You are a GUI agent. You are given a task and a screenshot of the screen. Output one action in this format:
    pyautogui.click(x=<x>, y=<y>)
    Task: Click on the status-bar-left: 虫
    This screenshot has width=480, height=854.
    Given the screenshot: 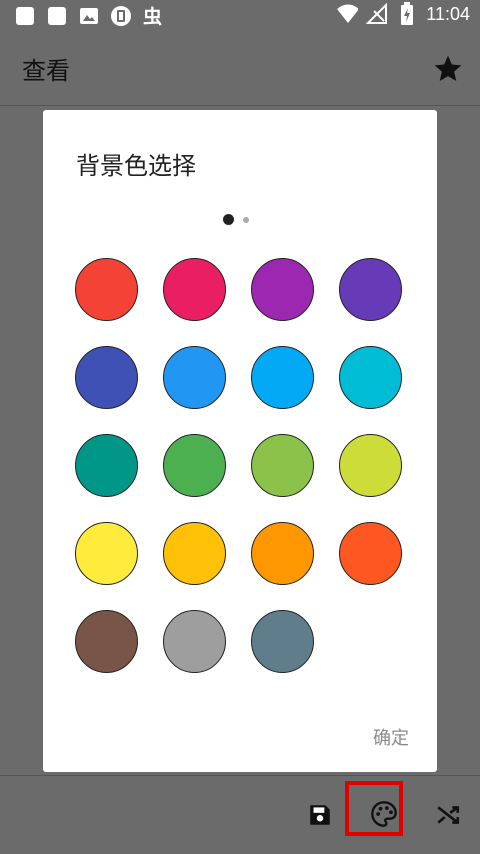 What is the action you would take?
    pyautogui.click(x=89, y=16)
    